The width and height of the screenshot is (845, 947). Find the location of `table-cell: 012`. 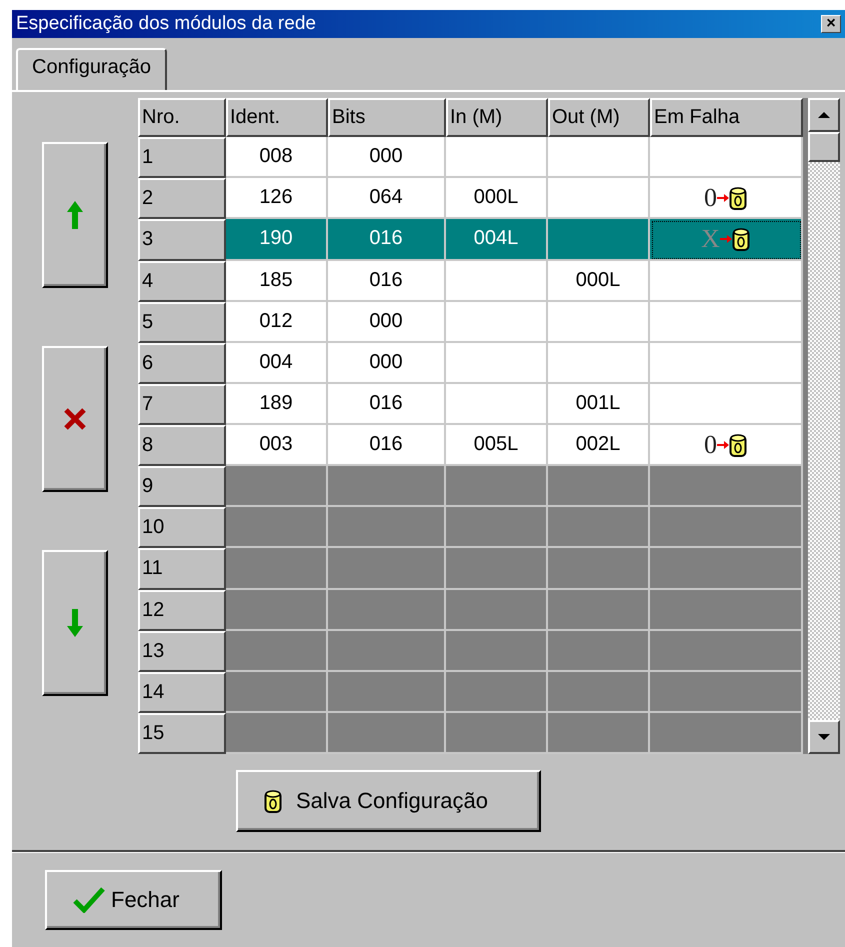

table-cell: 012 is located at coordinates (277, 322).